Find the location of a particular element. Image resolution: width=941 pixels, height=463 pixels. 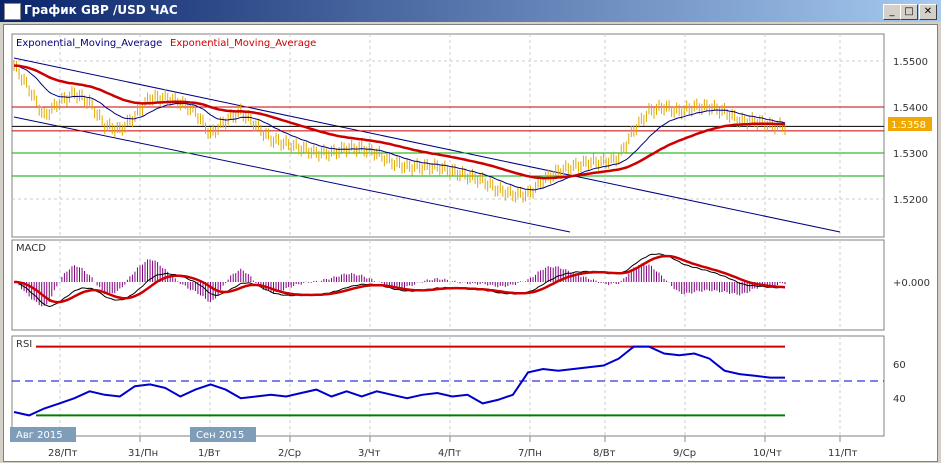

month-label: Авг 2015 is located at coordinates (39, 435).